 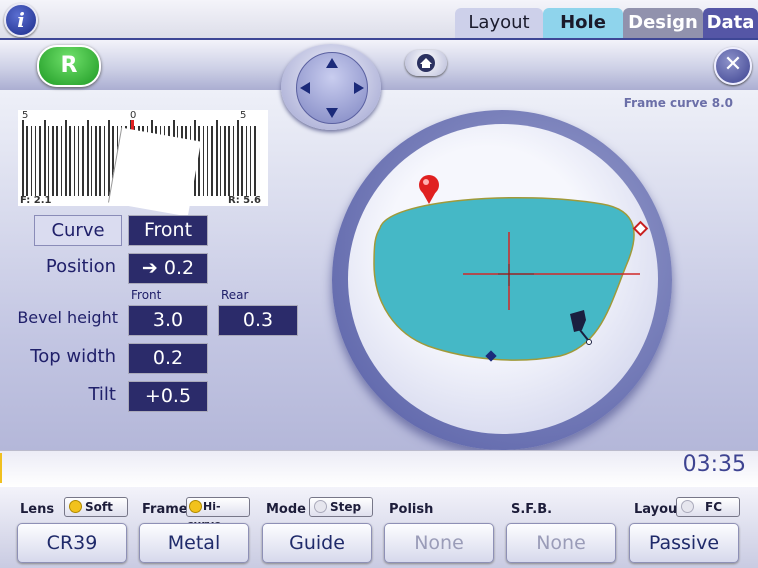 What do you see at coordinates (154, 172) in the screenshot?
I see `gauge-lens-shape` at bounding box center [154, 172].